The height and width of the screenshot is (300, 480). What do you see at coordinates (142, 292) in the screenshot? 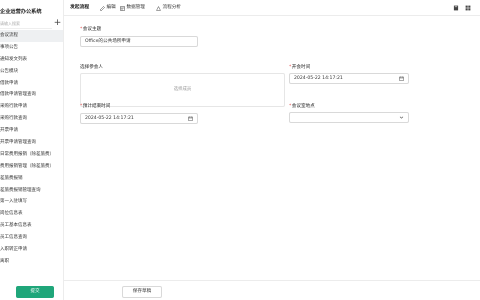
I see `save-draft-button: 保存草稿` at bounding box center [142, 292].